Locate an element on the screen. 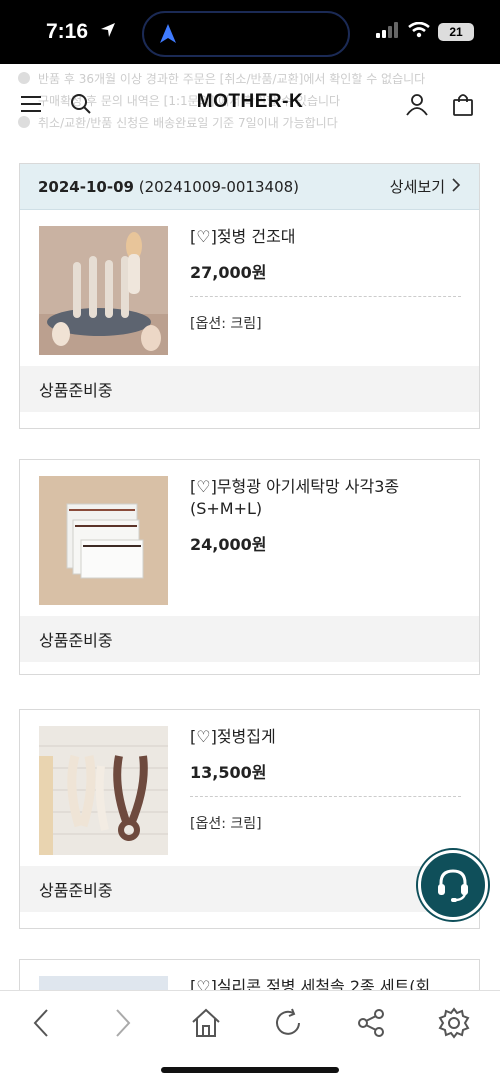 This screenshot has width=500, height=1083. order-date-label: 2024-10-09 (20241009-0013408) is located at coordinates (168, 187).